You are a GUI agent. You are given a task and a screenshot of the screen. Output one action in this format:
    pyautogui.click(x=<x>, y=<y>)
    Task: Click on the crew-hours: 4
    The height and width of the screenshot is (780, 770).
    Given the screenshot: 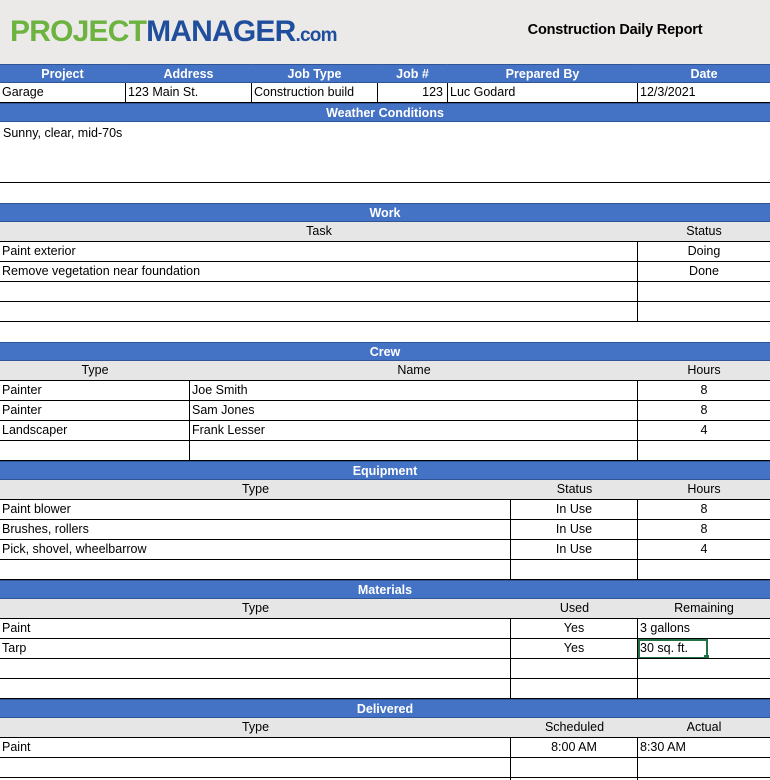 What is the action you would take?
    pyautogui.click(x=704, y=431)
    